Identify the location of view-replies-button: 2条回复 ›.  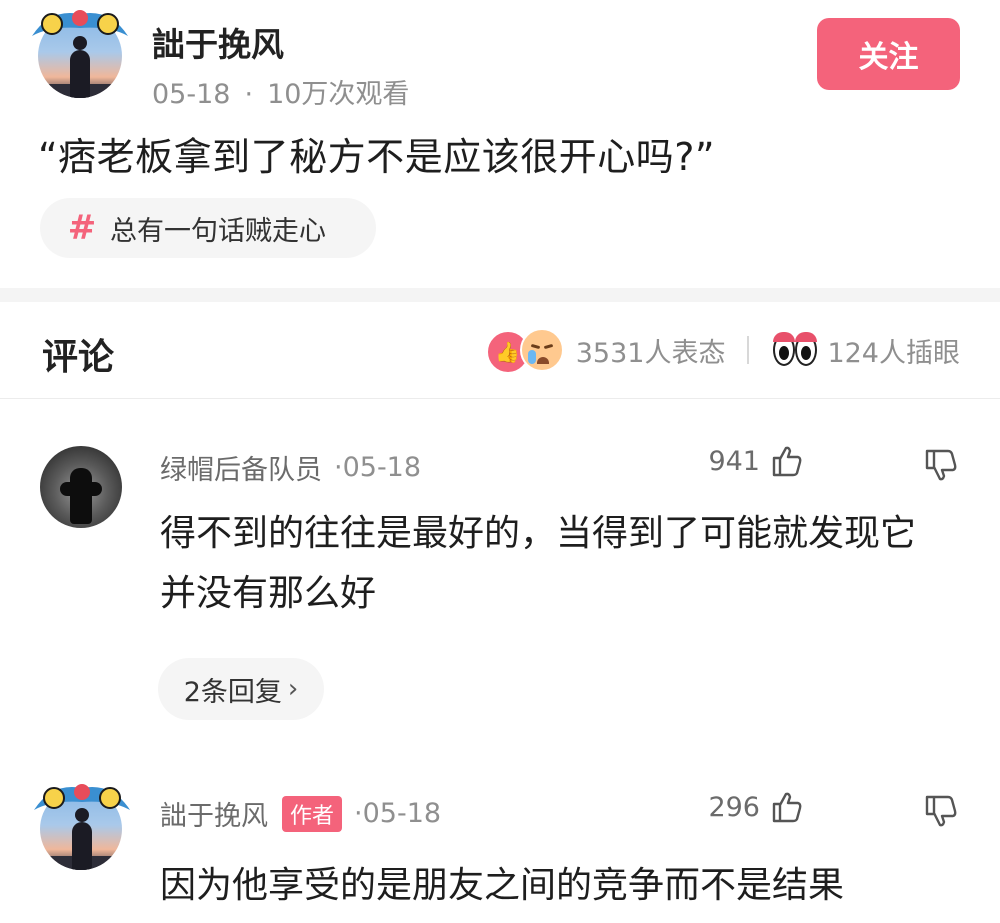
(241, 689).